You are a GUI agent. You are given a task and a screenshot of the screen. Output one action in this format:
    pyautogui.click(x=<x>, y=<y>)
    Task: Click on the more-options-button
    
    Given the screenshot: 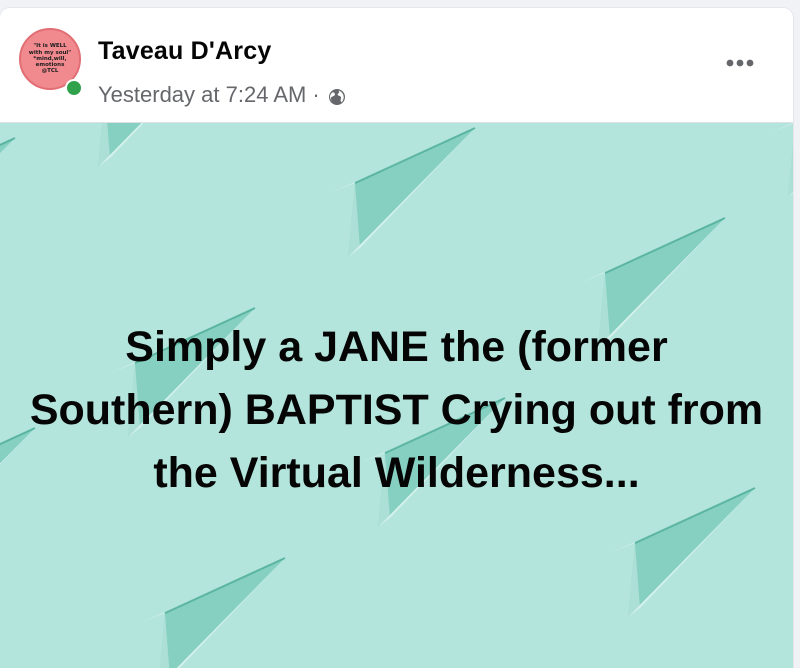 What is the action you would take?
    pyautogui.click(x=740, y=63)
    